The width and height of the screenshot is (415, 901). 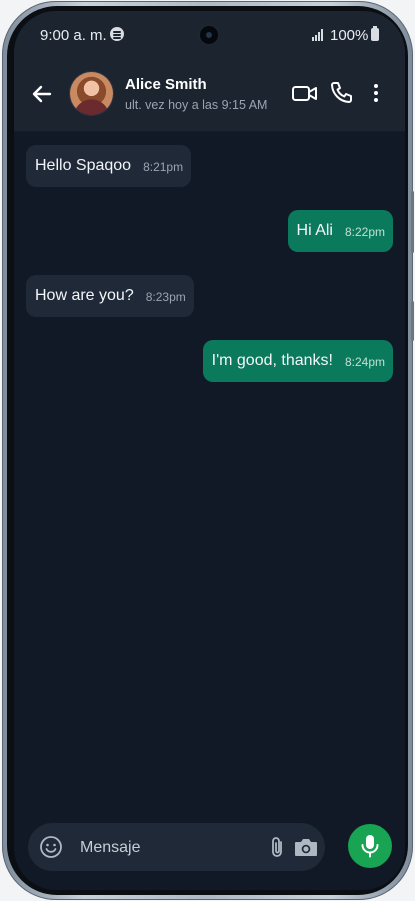 What do you see at coordinates (165, 297) in the screenshot?
I see `message-time: 8:23pm` at bounding box center [165, 297].